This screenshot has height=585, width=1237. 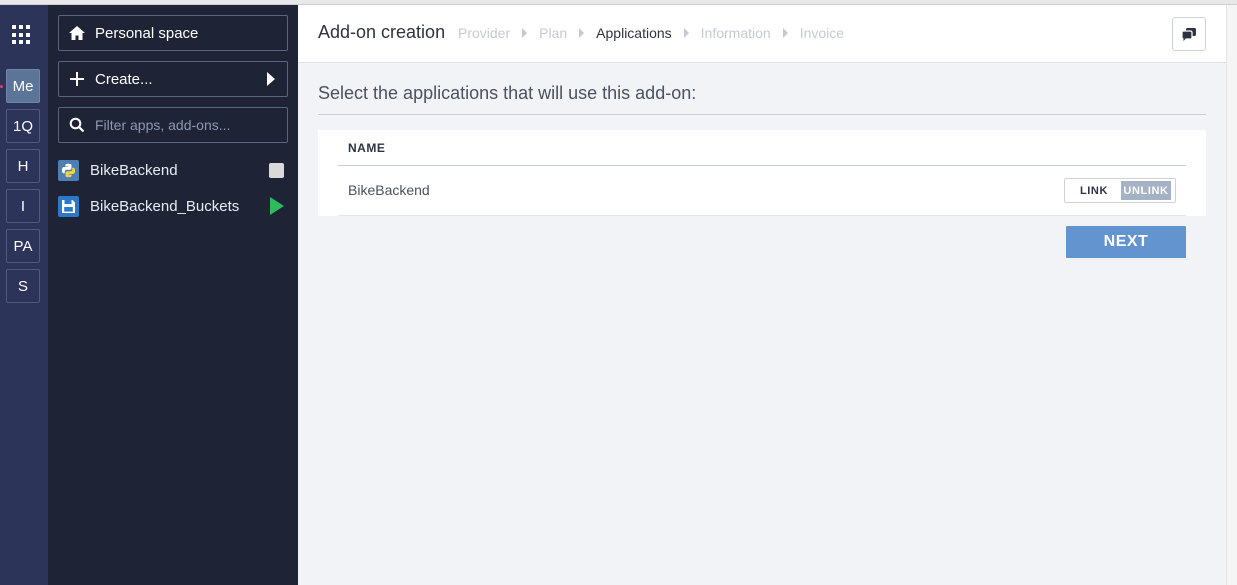 I want to click on vertical-scrollbar, so click(x=1231, y=295).